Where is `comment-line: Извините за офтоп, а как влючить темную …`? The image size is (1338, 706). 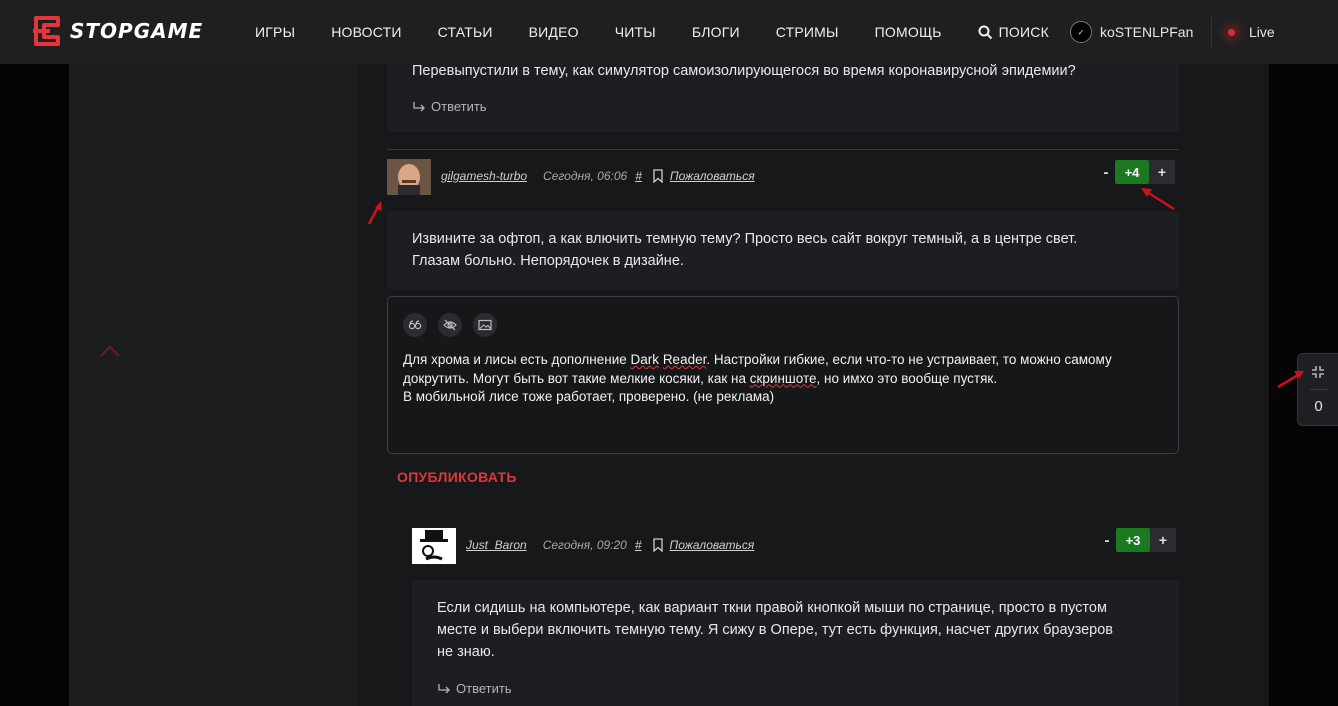 comment-line: Извините за офтоп, а как влючить темную … is located at coordinates (745, 239).